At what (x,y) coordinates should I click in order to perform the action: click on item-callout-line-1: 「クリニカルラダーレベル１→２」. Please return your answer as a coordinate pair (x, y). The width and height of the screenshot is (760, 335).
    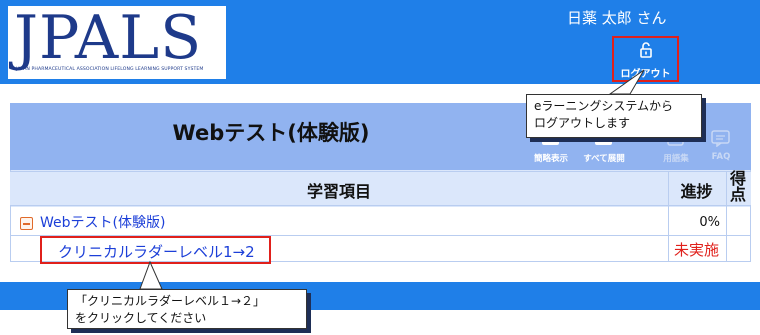
    Looking at the image, I should click on (170, 301).